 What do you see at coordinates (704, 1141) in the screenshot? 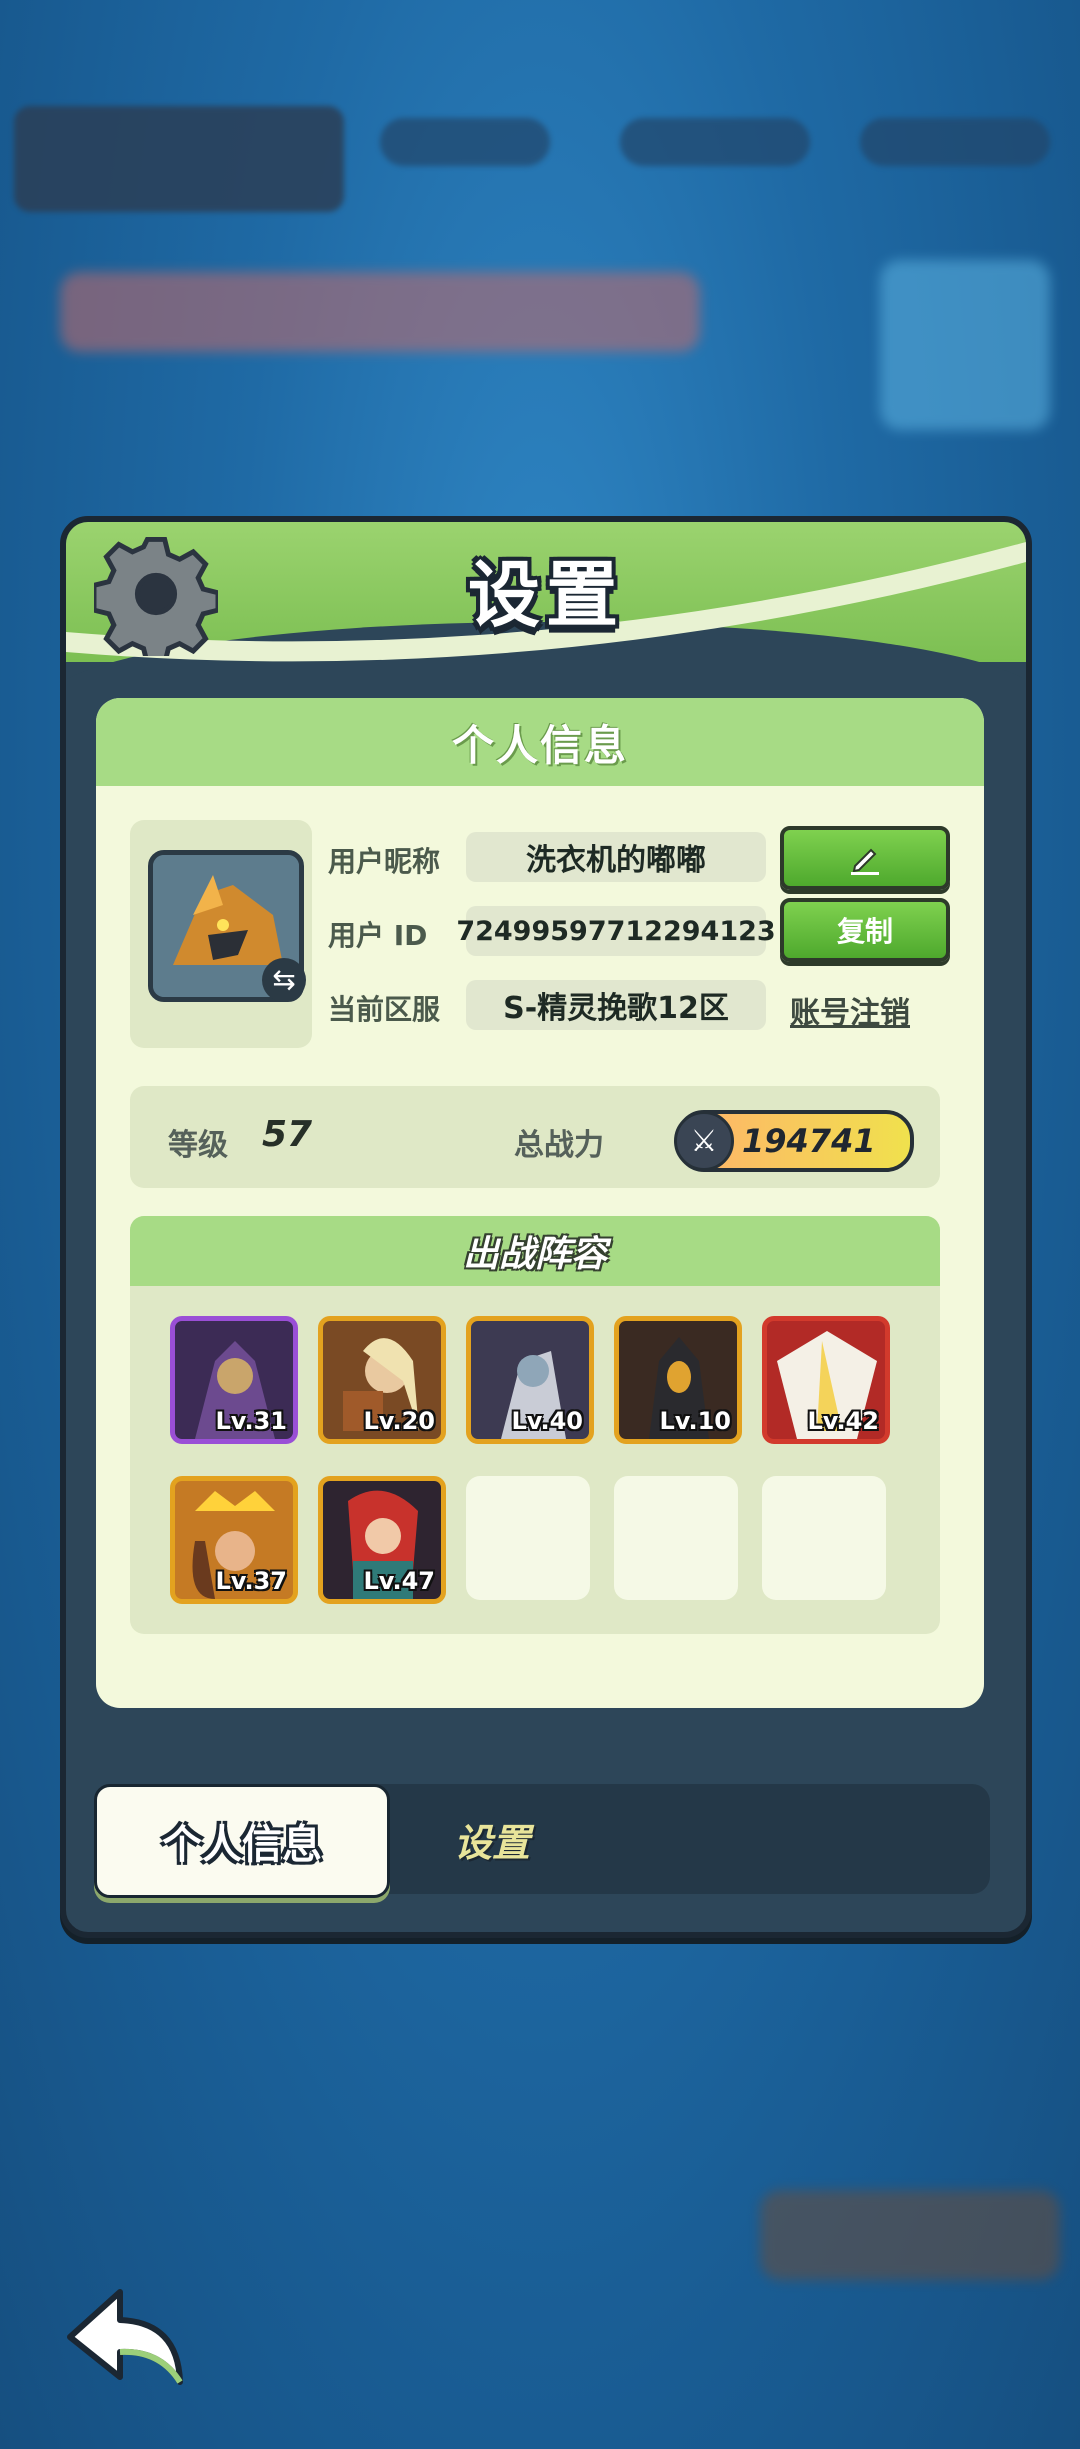
I see `crossed-swords-icon: ⚔` at bounding box center [704, 1141].